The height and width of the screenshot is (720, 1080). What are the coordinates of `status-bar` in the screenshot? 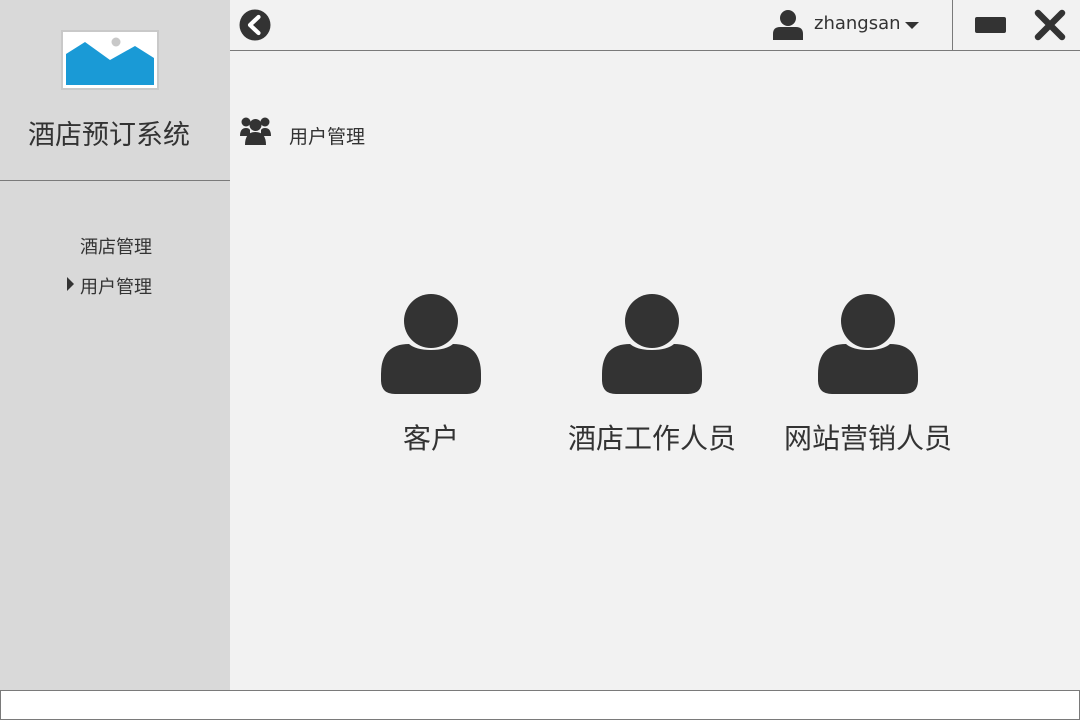 It's located at (540, 705).